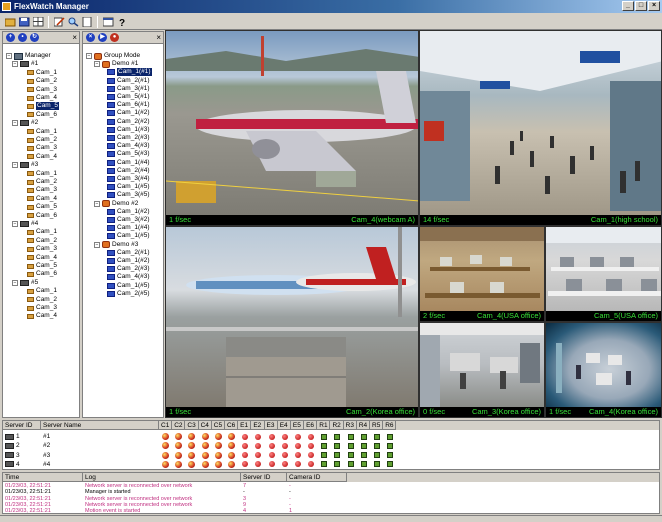 The image size is (662, 522). I want to click on column-header: Server Name, so click(100, 425).